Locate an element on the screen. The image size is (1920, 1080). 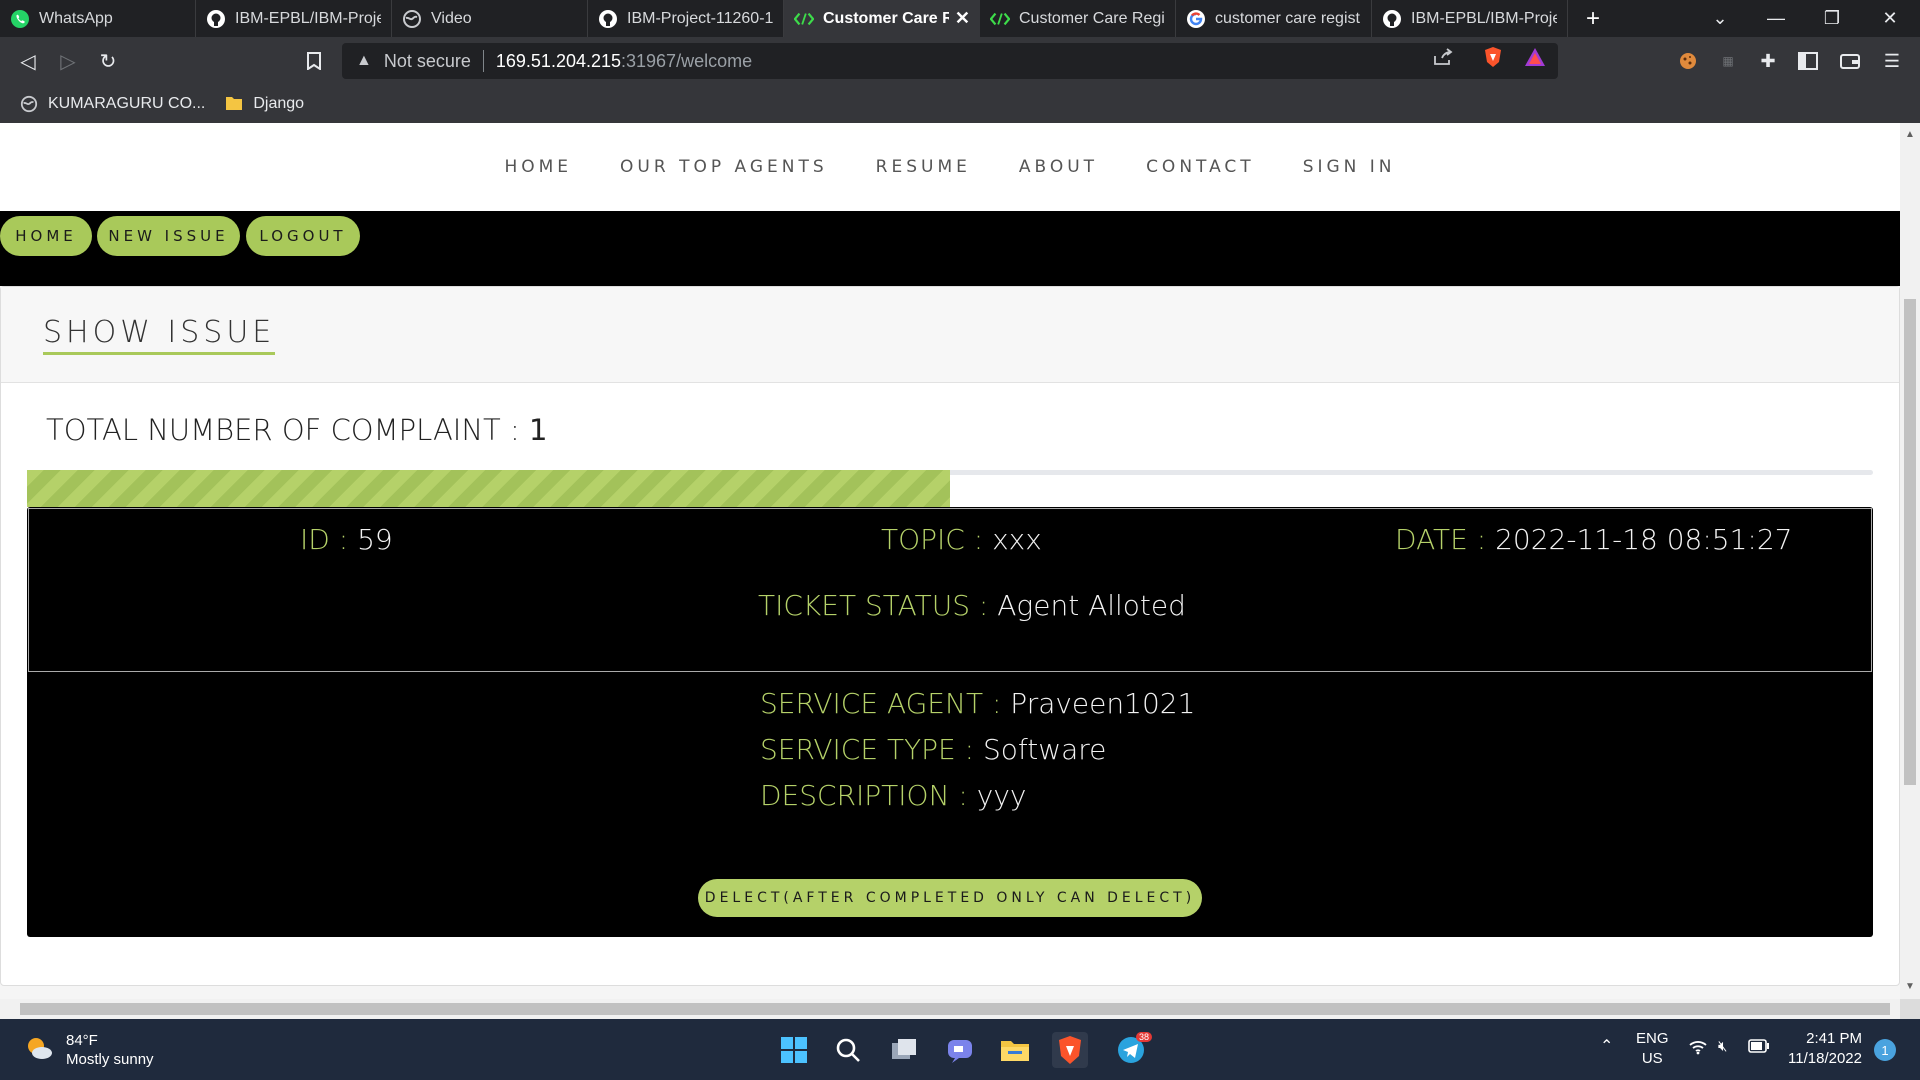
agent-value: Praveen1021 is located at coordinates (1103, 703).